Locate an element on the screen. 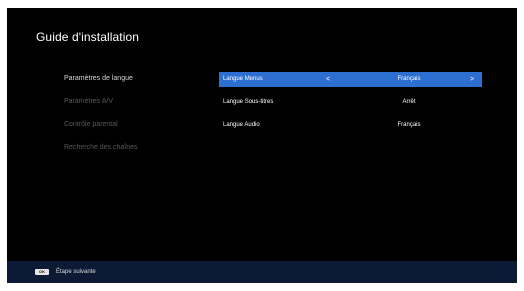 The width and height of the screenshot is (524, 291). setting-row-subtitle-language: Langue Sous-titres Arrêt is located at coordinates (350, 106).